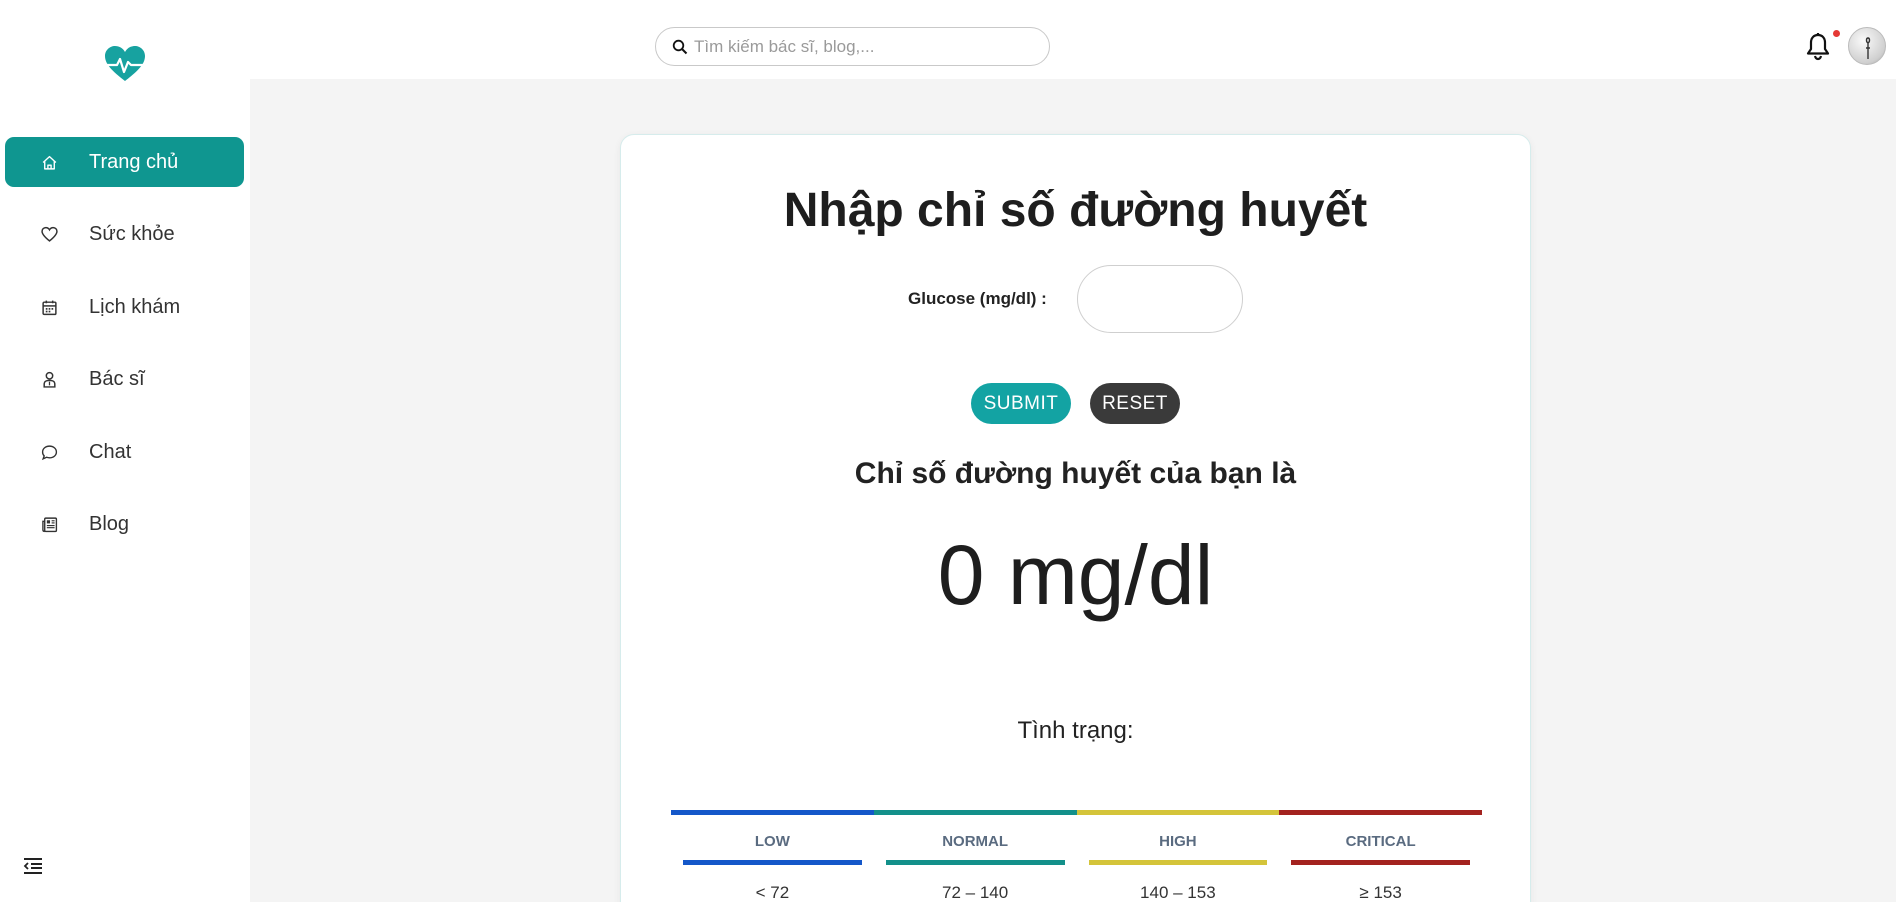 Image resolution: width=1896 pixels, height=902 pixels. What do you see at coordinates (1021, 403) in the screenshot?
I see `submit-button: SUBMIT` at bounding box center [1021, 403].